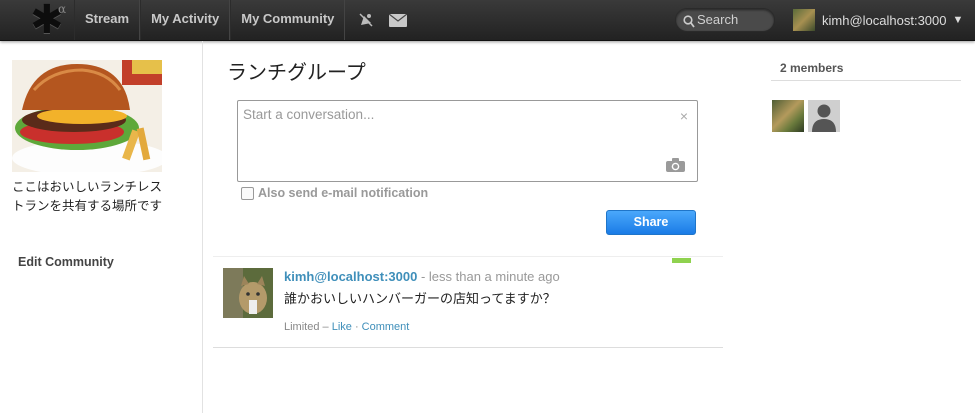 The height and width of the screenshot is (413, 975). Describe the element at coordinates (296, 73) in the screenshot. I see `page-title: ランチグループ` at that location.